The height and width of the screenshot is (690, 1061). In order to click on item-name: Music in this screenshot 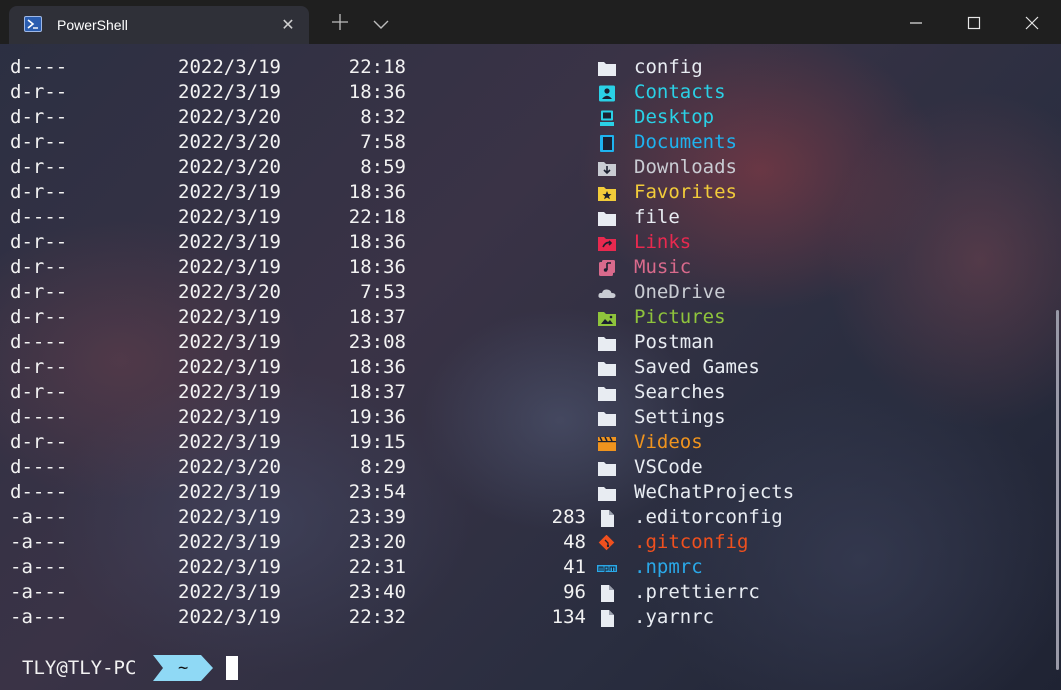, I will do `click(663, 267)`.